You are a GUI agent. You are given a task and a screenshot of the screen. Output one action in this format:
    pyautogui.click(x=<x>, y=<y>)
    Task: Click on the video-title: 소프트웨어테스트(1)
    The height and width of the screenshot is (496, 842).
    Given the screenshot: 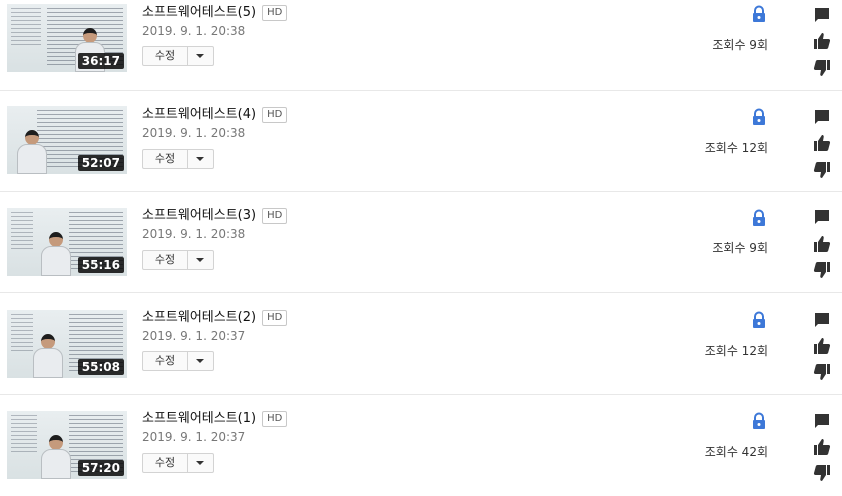 What is the action you would take?
    pyautogui.click(x=199, y=419)
    